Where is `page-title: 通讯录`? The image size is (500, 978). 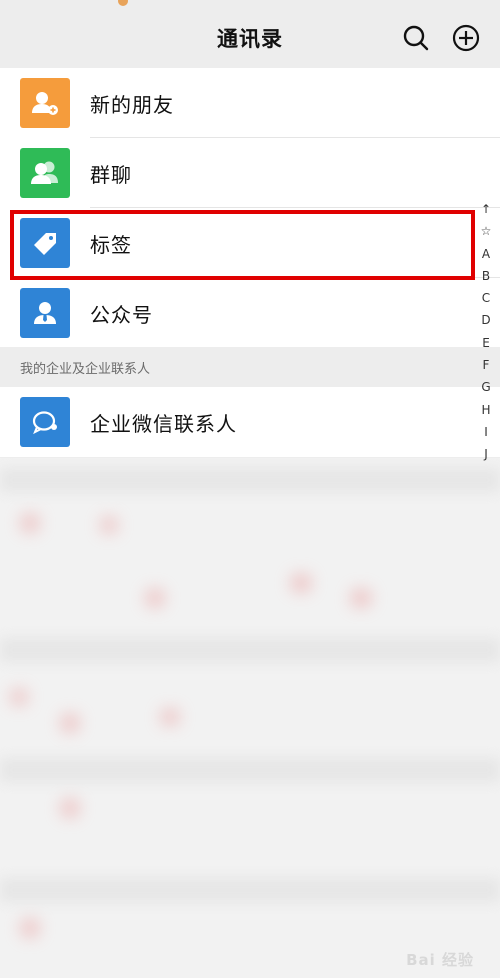
page-title: 通讯录 is located at coordinates (250, 39).